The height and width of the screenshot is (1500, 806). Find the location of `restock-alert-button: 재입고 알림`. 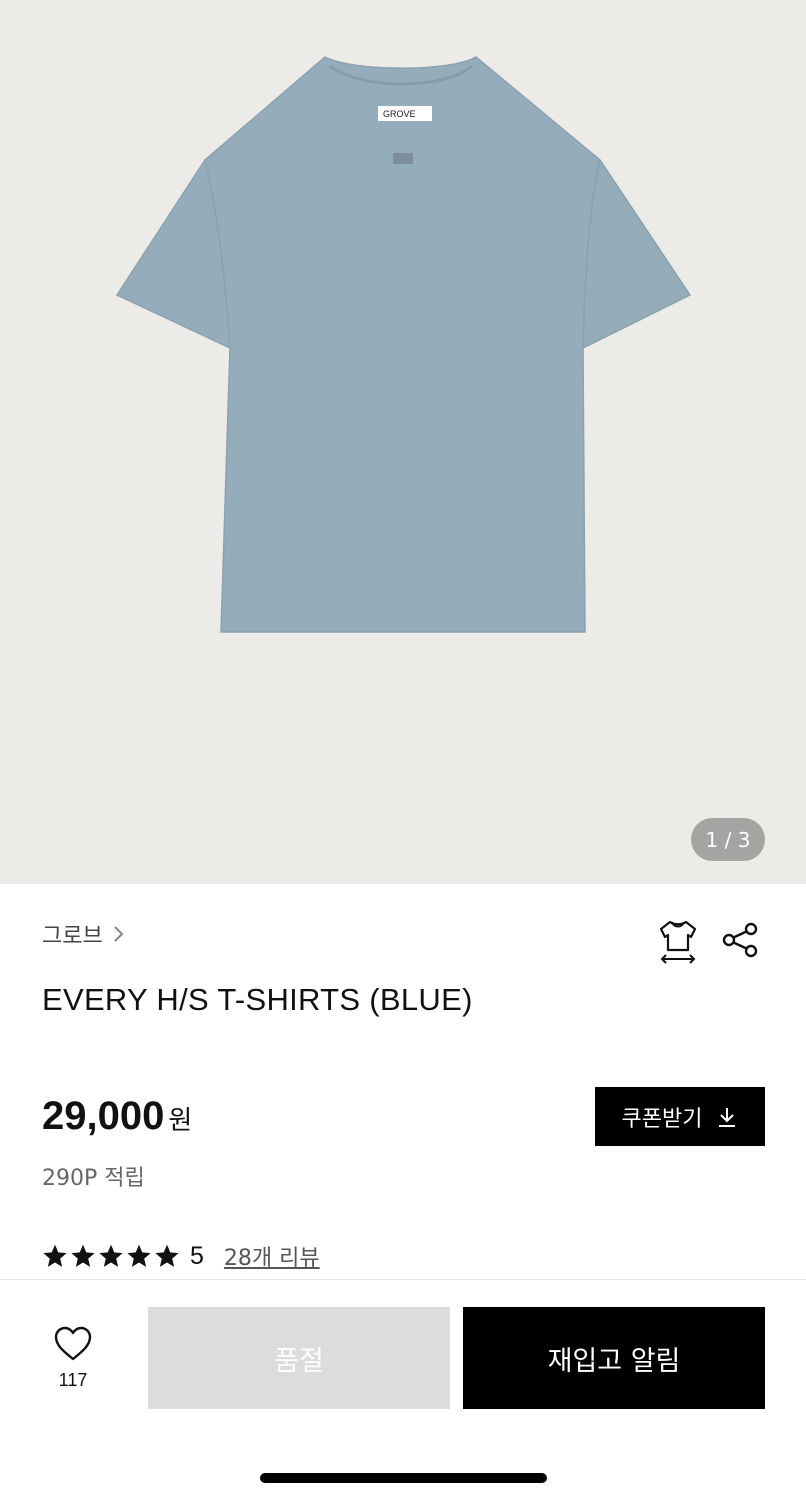

restock-alert-button: 재입고 알림 is located at coordinates (614, 1358).